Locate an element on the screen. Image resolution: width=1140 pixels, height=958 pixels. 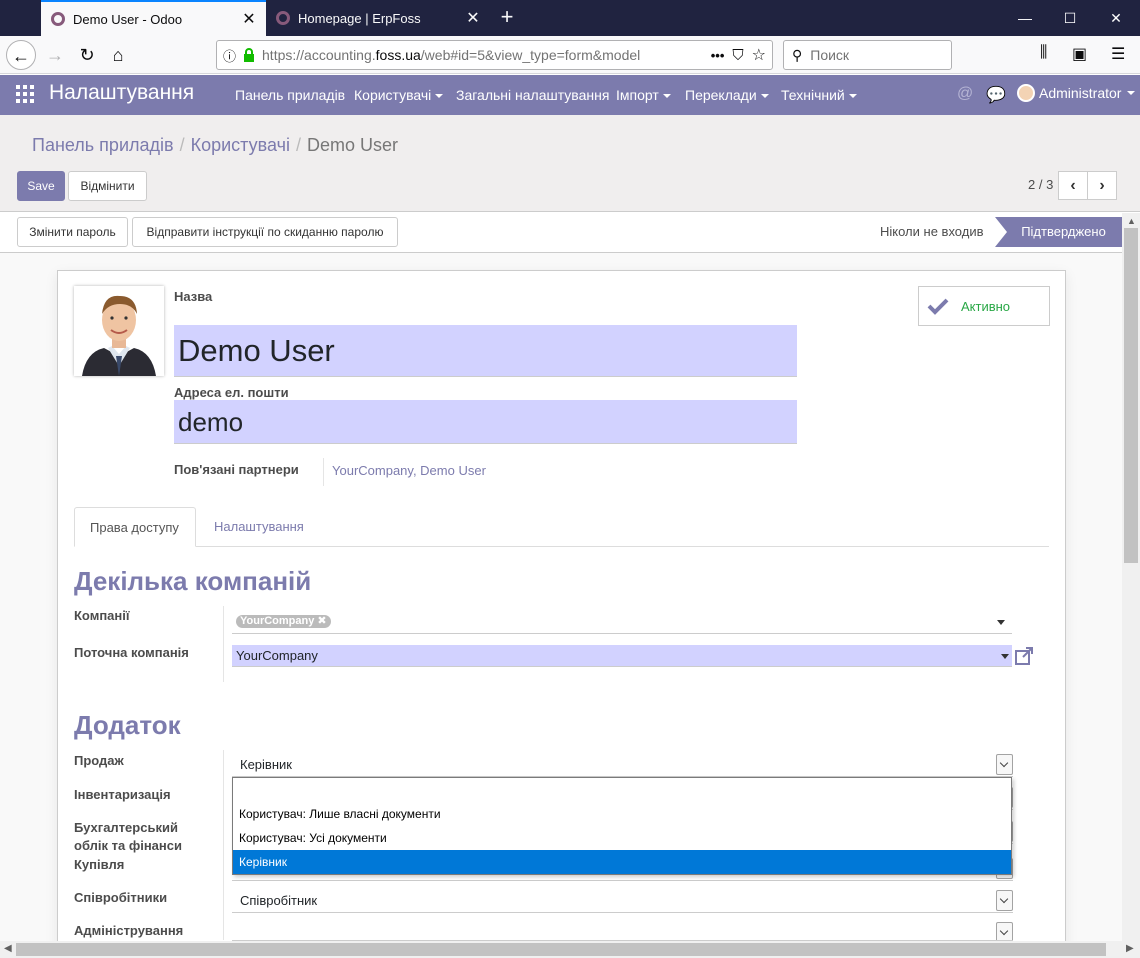
avatar is located at coordinates (1026, 93).